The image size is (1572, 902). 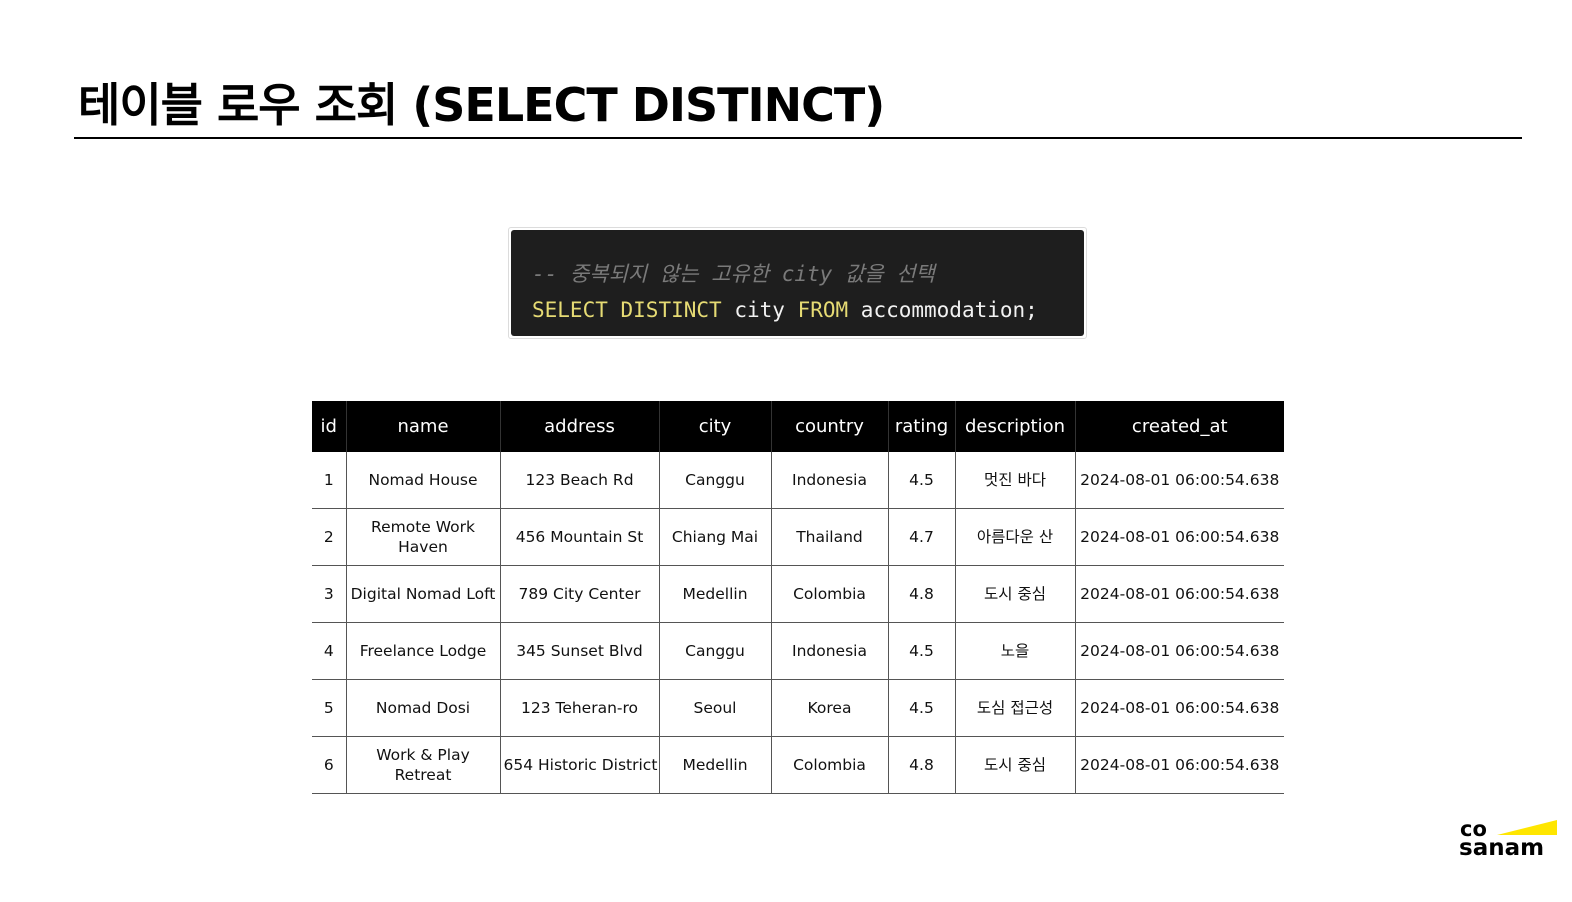 I want to click on logo-accent-swoosh-icon, so click(x=1527, y=827).